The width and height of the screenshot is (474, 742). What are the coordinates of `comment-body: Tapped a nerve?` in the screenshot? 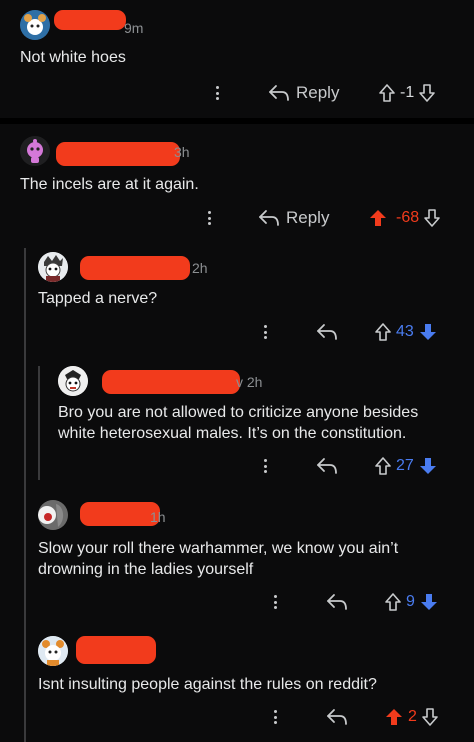 It's located at (98, 298).